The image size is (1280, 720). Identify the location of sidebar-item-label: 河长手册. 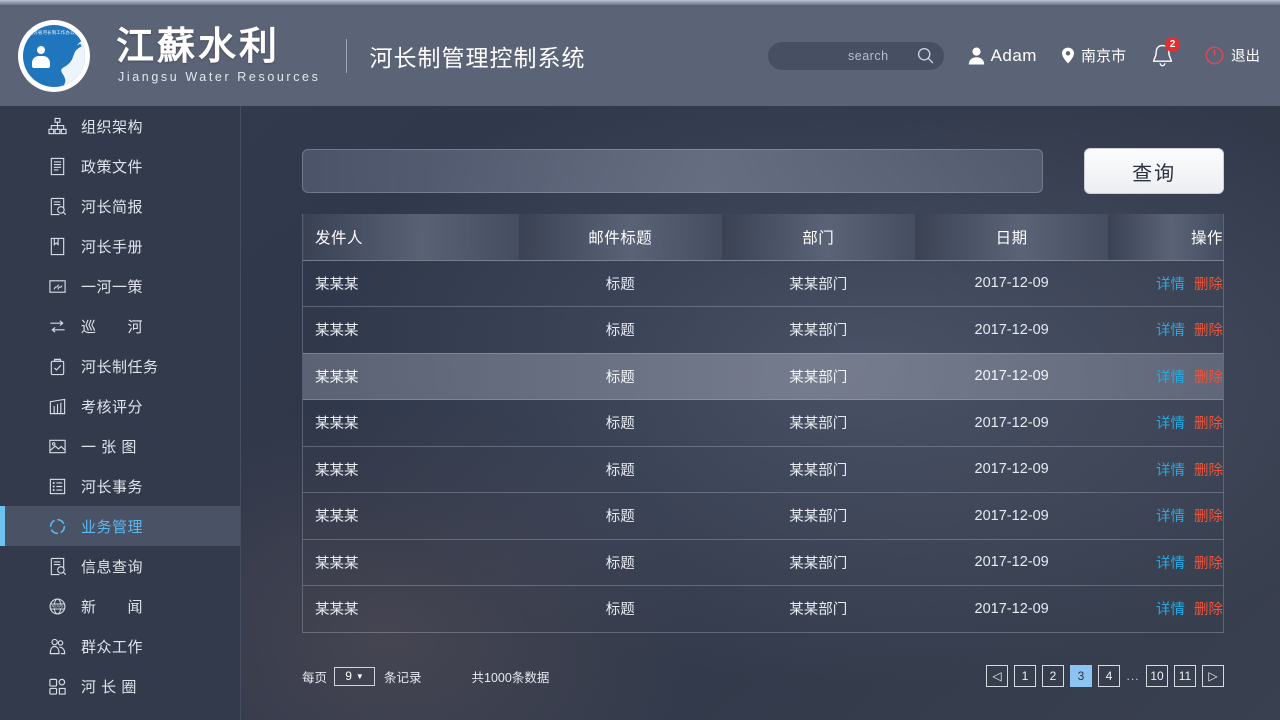
(112, 247).